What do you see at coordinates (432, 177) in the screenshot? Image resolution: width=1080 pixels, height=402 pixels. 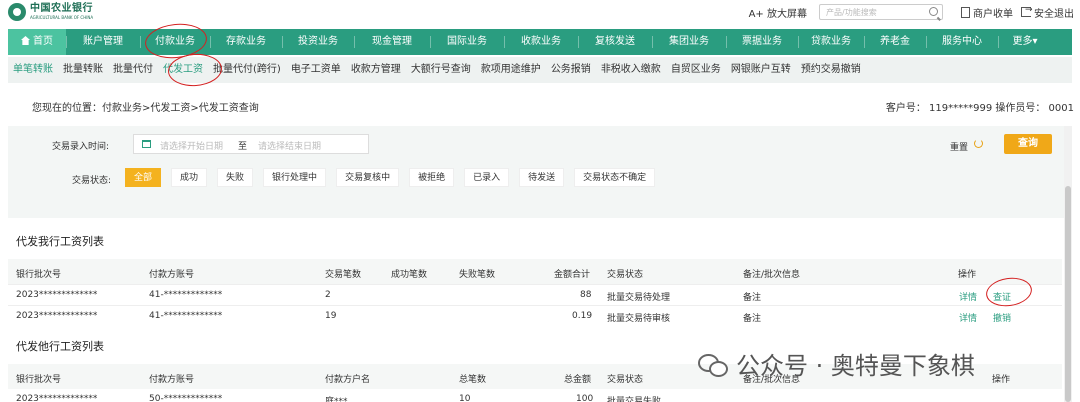 I see `status-chip-rejected: 被拒绝` at bounding box center [432, 177].